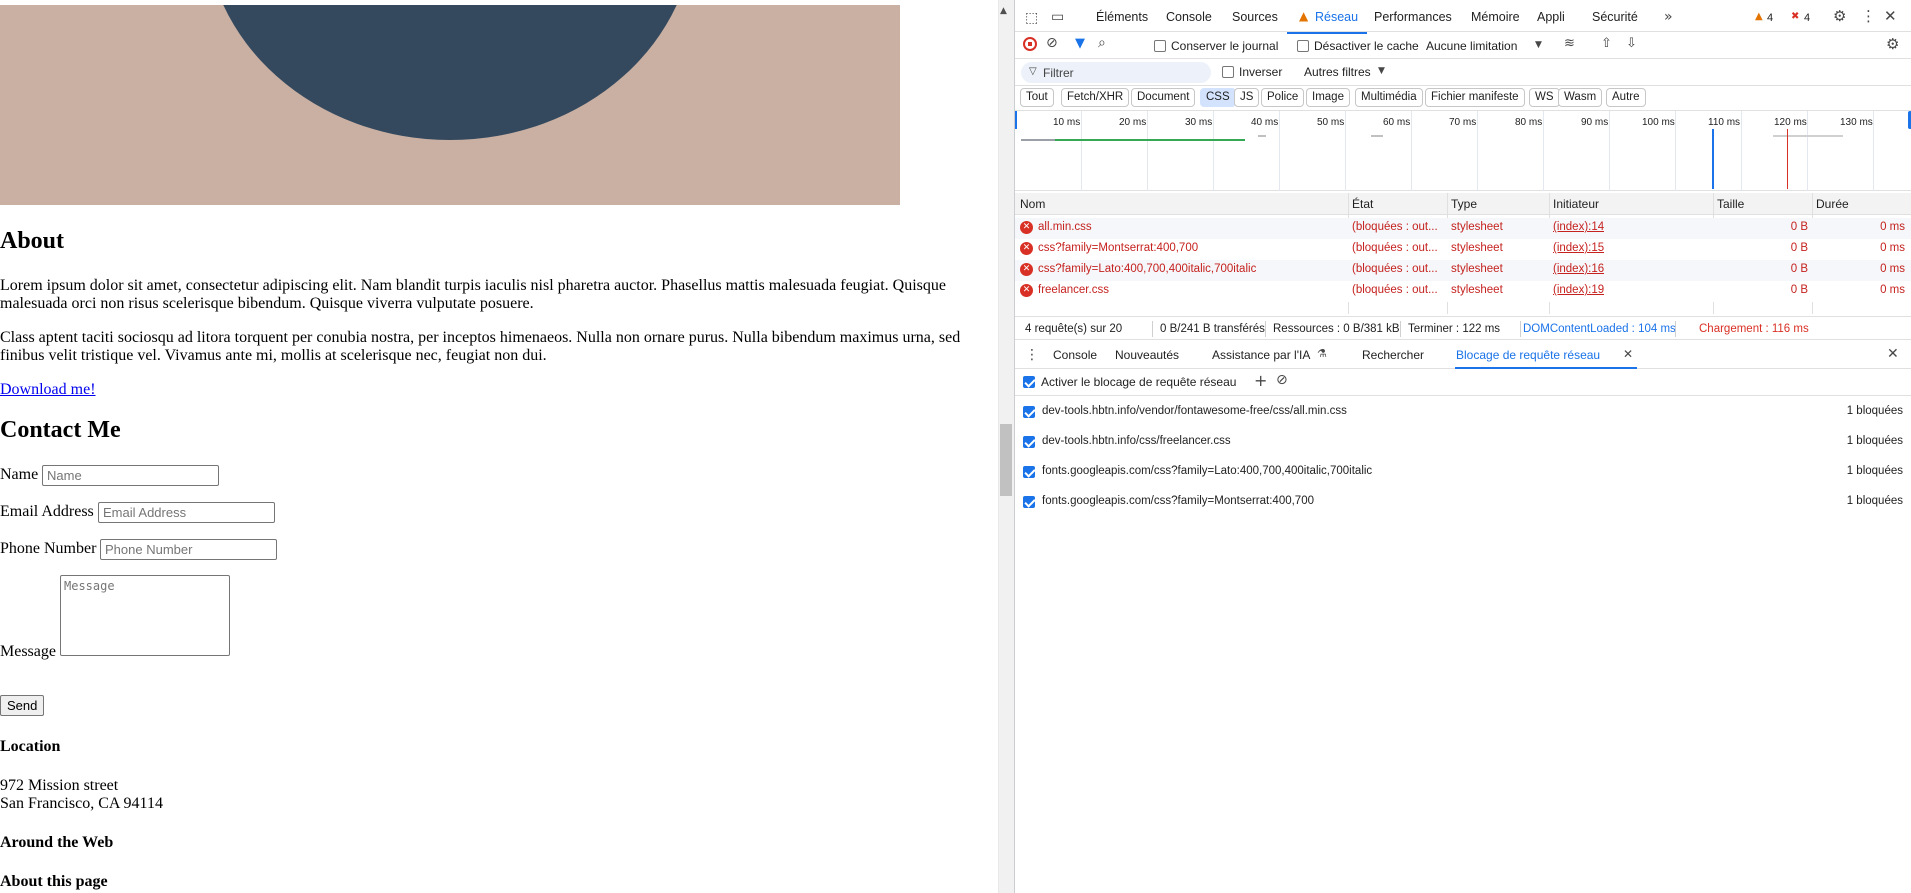 This screenshot has height=893, width=1911. Describe the element at coordinates (1080, 43) in the screenshot. I see `filter-funnel-icon: ▼` at that location.